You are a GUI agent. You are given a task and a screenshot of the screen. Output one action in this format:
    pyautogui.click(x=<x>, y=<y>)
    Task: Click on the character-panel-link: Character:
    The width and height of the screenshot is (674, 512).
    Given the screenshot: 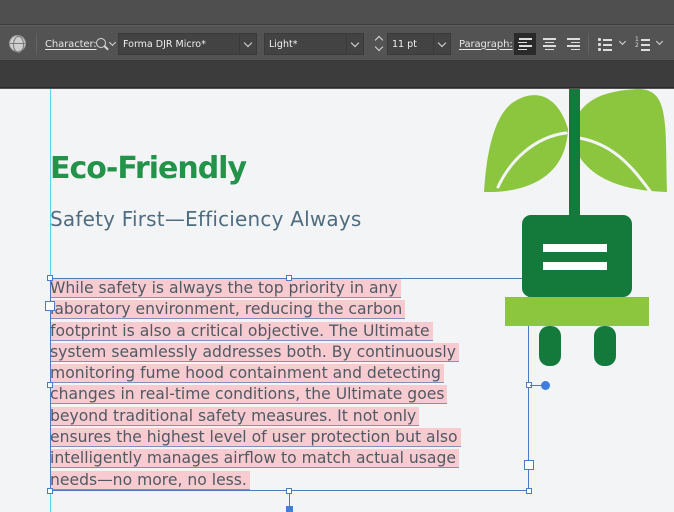 What is the action you would take?
    pyautogui.click(x=71, y=44)
    